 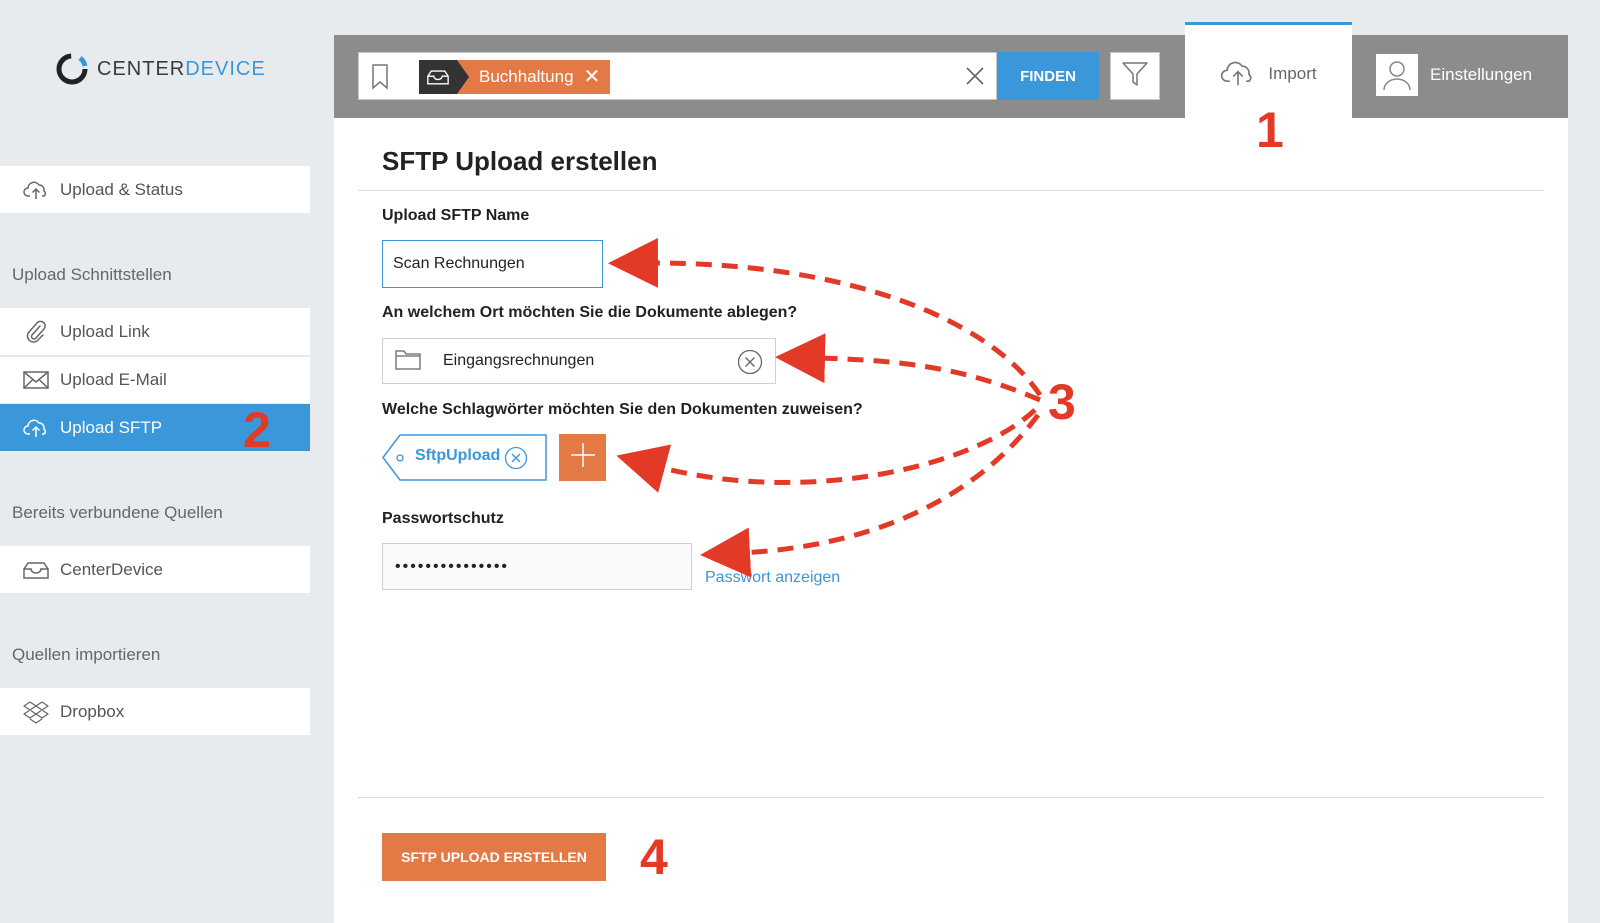 I want to click on annotation-number-1: 1, so click(x=1270, y=130).